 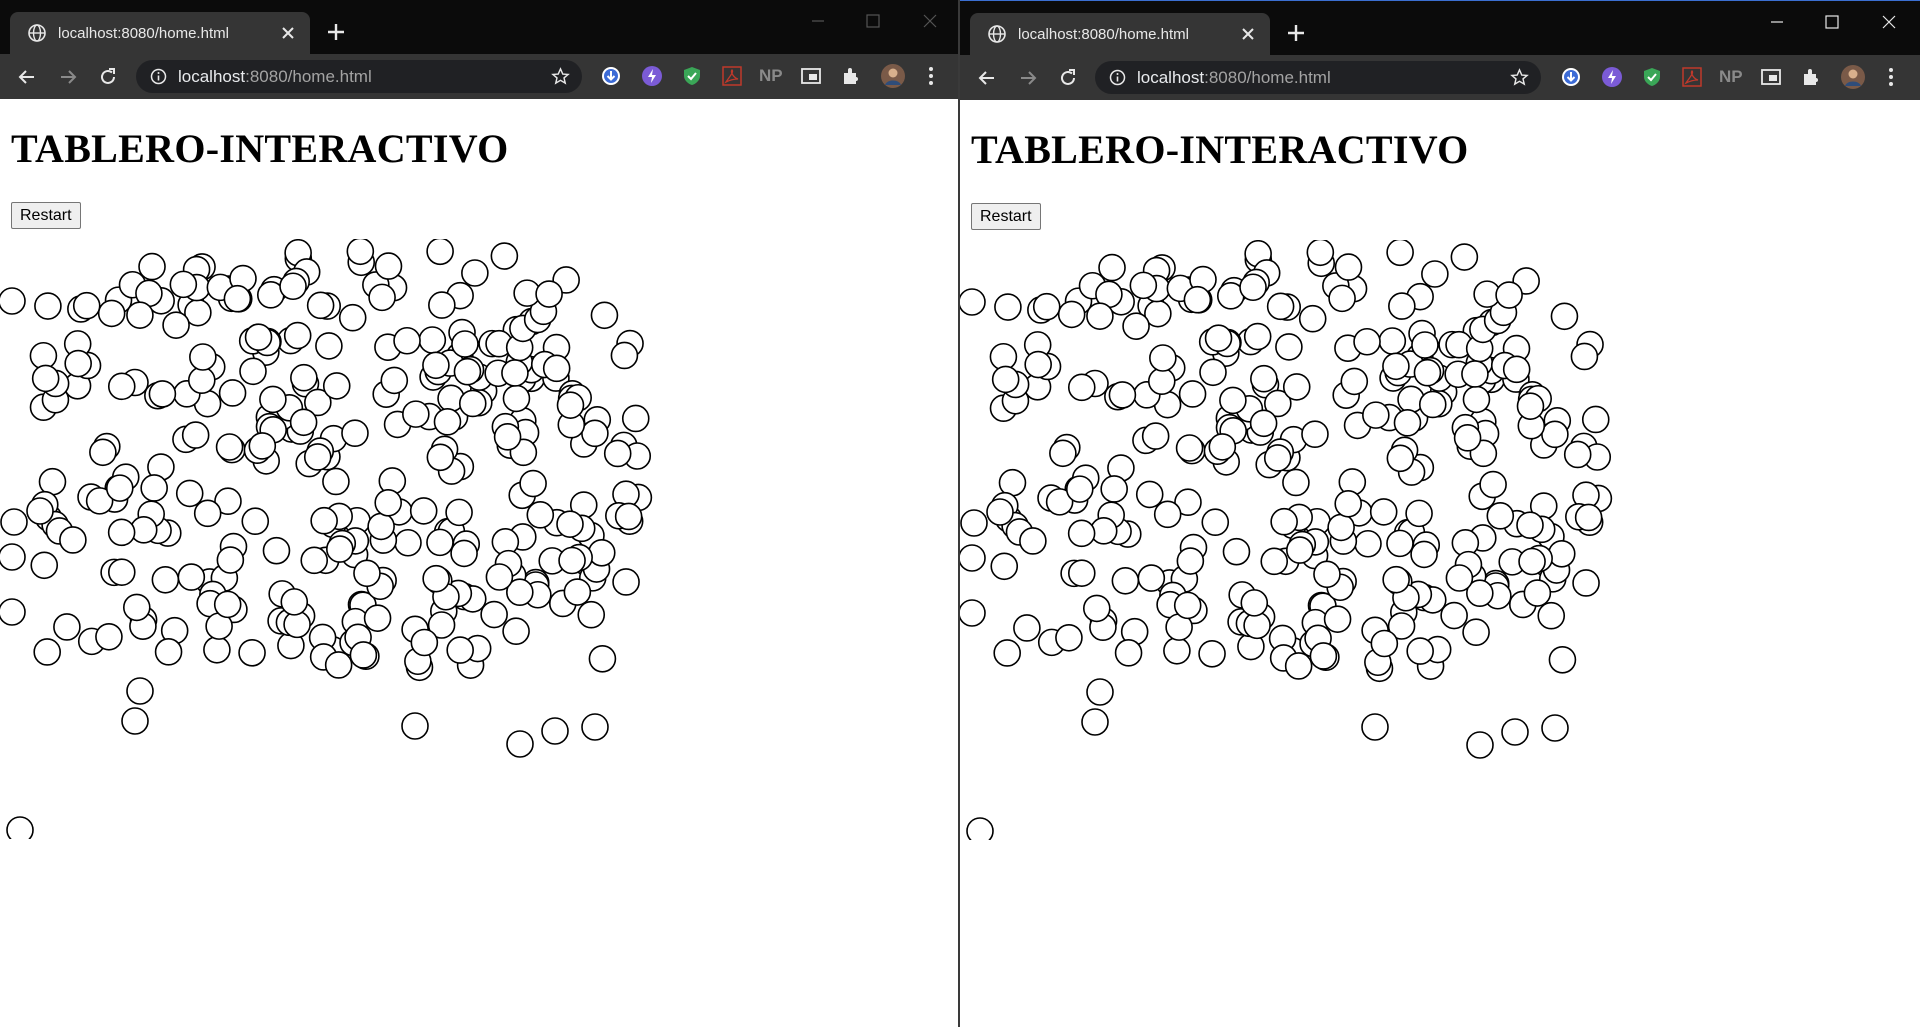 What do you see at coordinates (1519, 77) in the screenshot?
I see `bookmark-star-icon` at bounding box center [1519, 77].